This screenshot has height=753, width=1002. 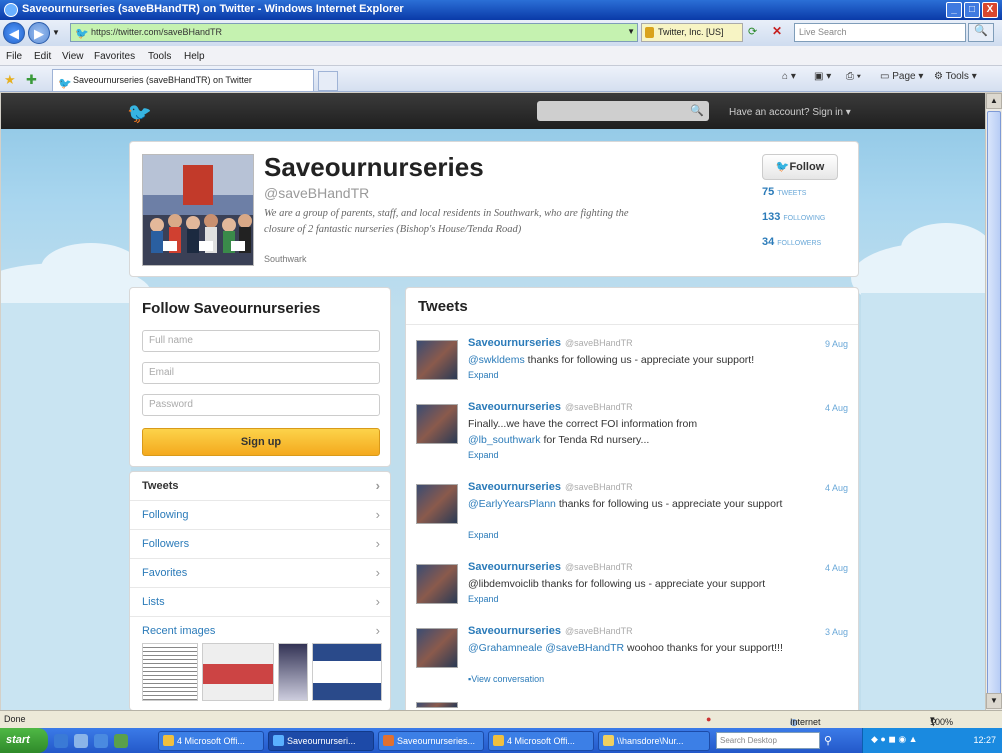 I want to click on nav-recent-images: Recent images ›, so click(x=260, y=631).